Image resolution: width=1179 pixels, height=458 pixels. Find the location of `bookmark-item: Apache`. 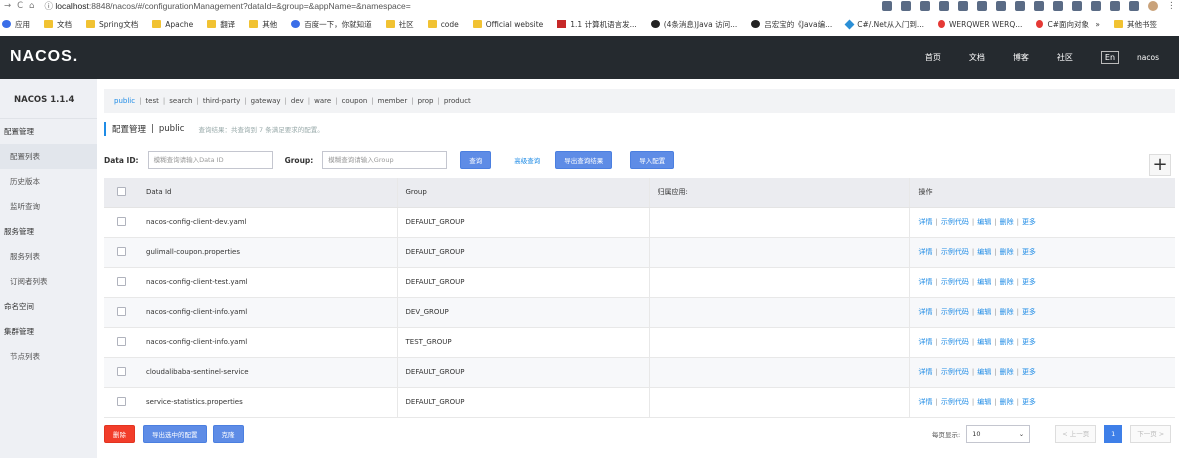

bookmark-item: Apache is located at coordinates (172, 24).